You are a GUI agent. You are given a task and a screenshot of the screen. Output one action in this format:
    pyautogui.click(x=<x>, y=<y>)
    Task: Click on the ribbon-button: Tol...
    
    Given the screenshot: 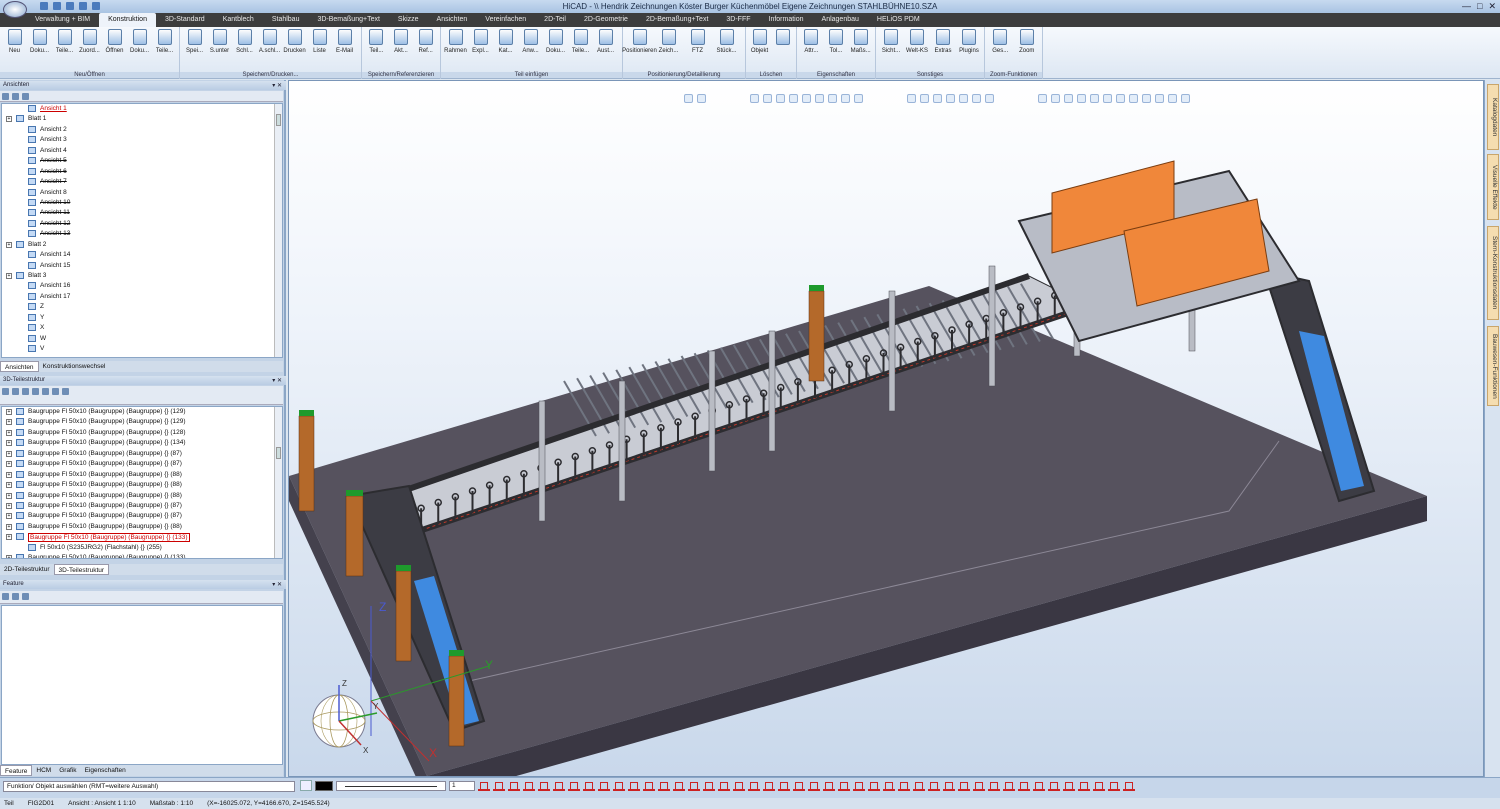 What is the action you would take?
    pyautogui.click(x=836, y=41)
    